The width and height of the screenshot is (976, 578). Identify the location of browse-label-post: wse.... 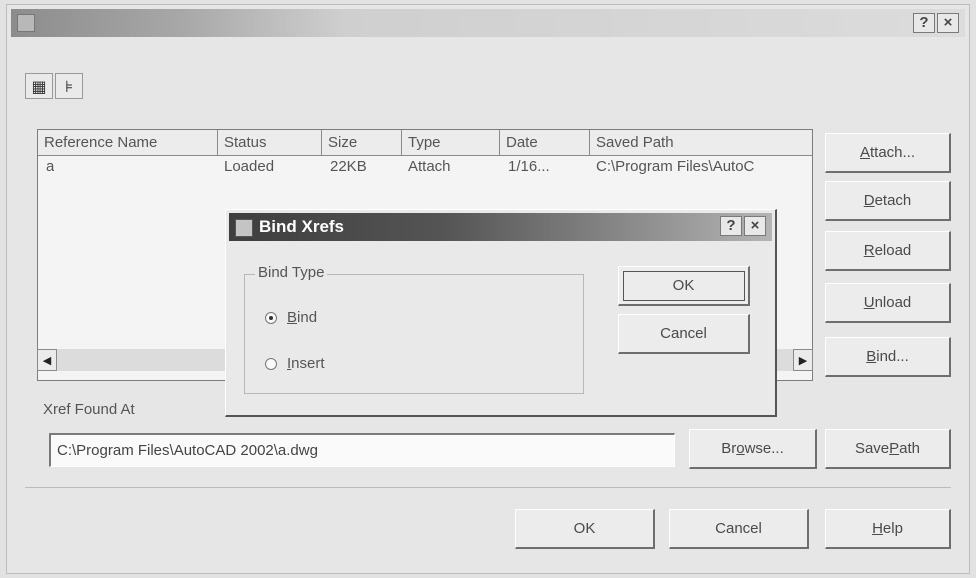
(764, 448).